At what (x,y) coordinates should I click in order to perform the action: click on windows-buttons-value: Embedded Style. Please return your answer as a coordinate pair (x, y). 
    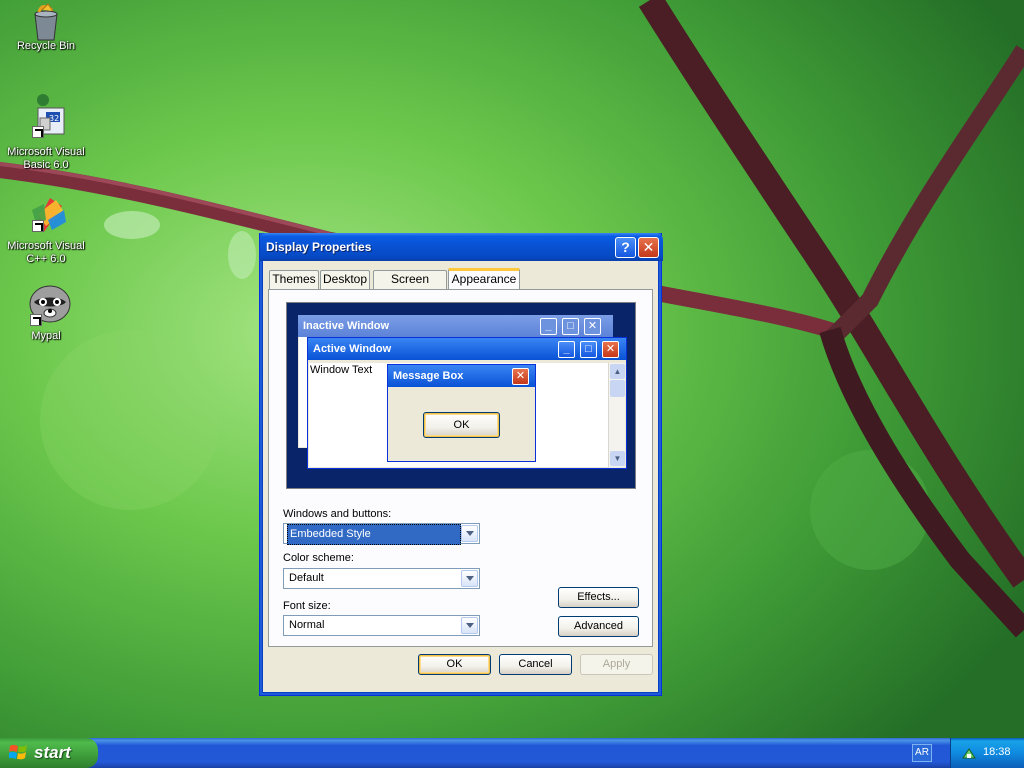
    Looking at the image, I should click on (374, 534).